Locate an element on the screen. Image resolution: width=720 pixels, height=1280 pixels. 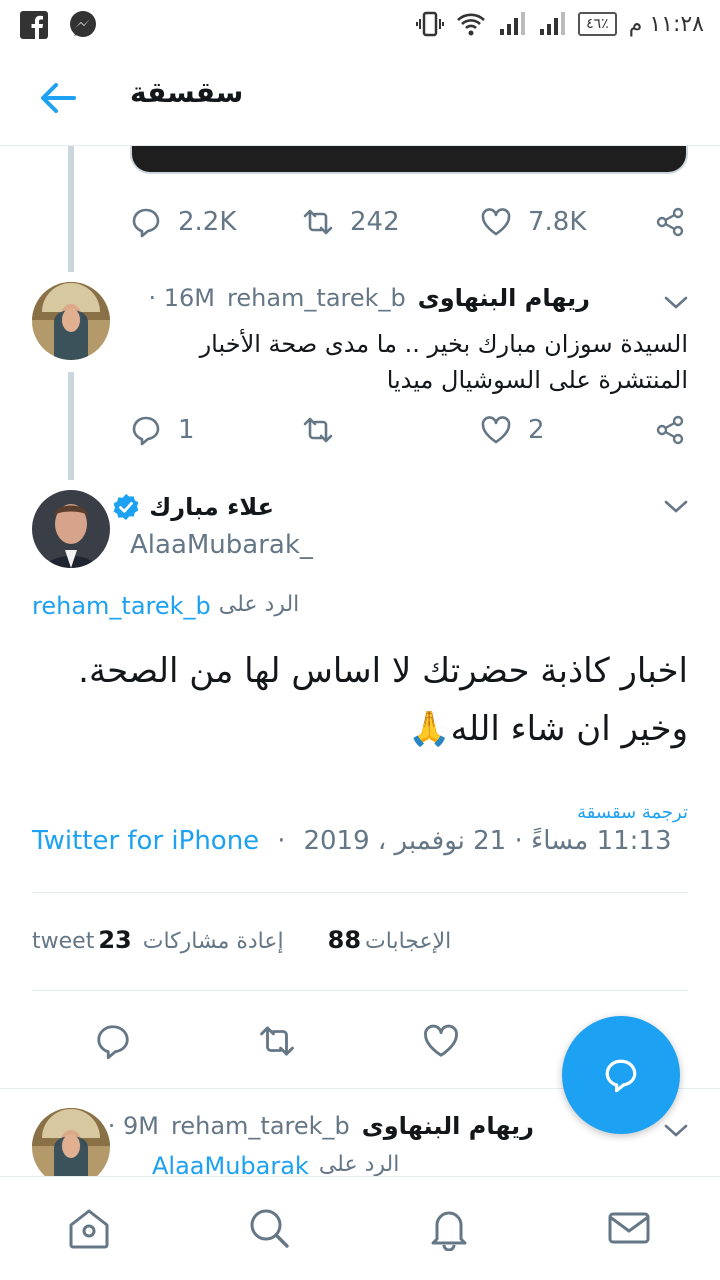
notifications-bell-icon is located at coordinates (449, 1228).